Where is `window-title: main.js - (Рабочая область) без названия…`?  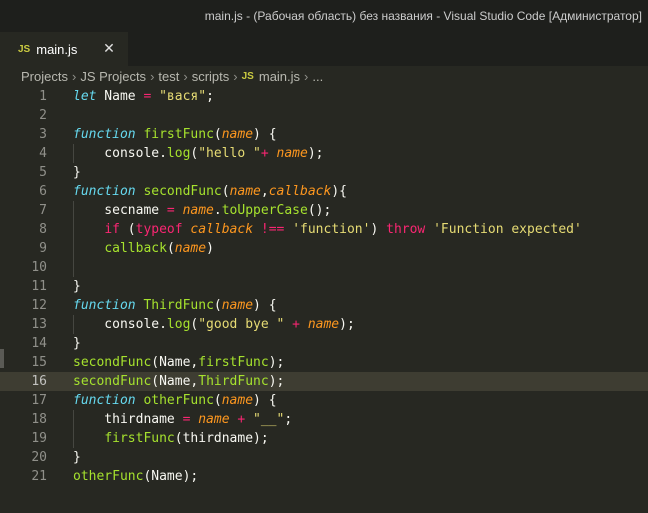
window-title: main.js - (Рабочая область) без названия… is located at coordinates (423, 16).